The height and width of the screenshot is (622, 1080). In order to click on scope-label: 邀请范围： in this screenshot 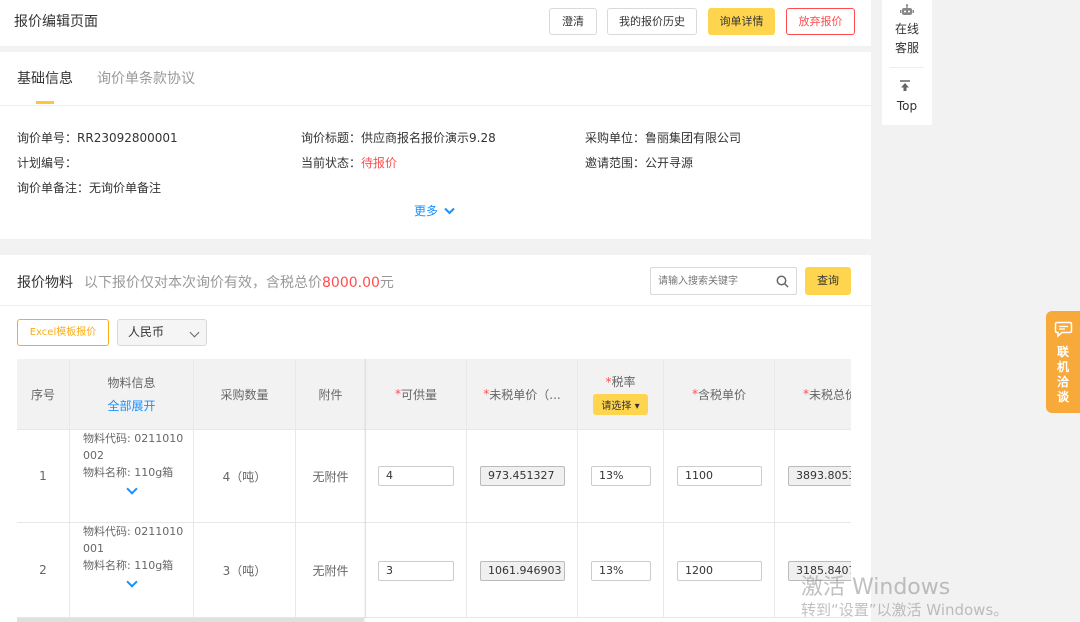, I will do `click(615, 163)`.